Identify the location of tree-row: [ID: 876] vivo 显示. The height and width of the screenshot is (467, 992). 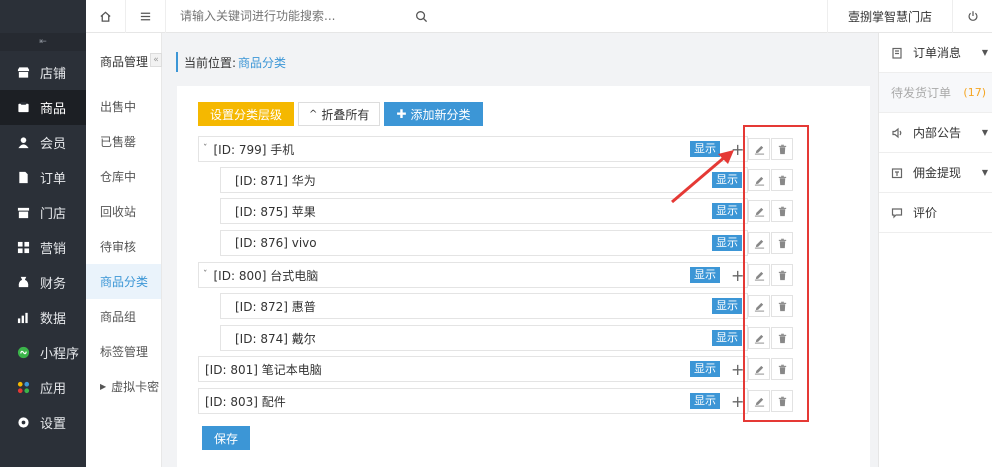
(484, 243).